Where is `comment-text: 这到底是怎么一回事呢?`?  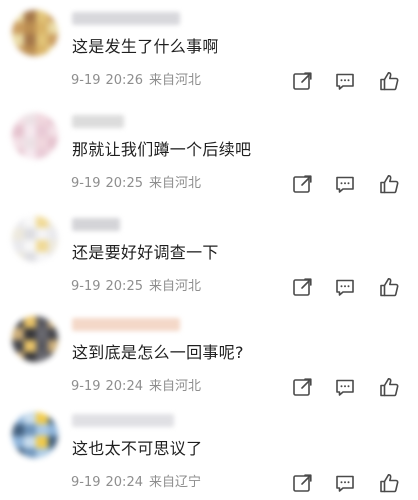 comment-text: 这到底是怎么一回事呢? is located at coordinates (158, 352).